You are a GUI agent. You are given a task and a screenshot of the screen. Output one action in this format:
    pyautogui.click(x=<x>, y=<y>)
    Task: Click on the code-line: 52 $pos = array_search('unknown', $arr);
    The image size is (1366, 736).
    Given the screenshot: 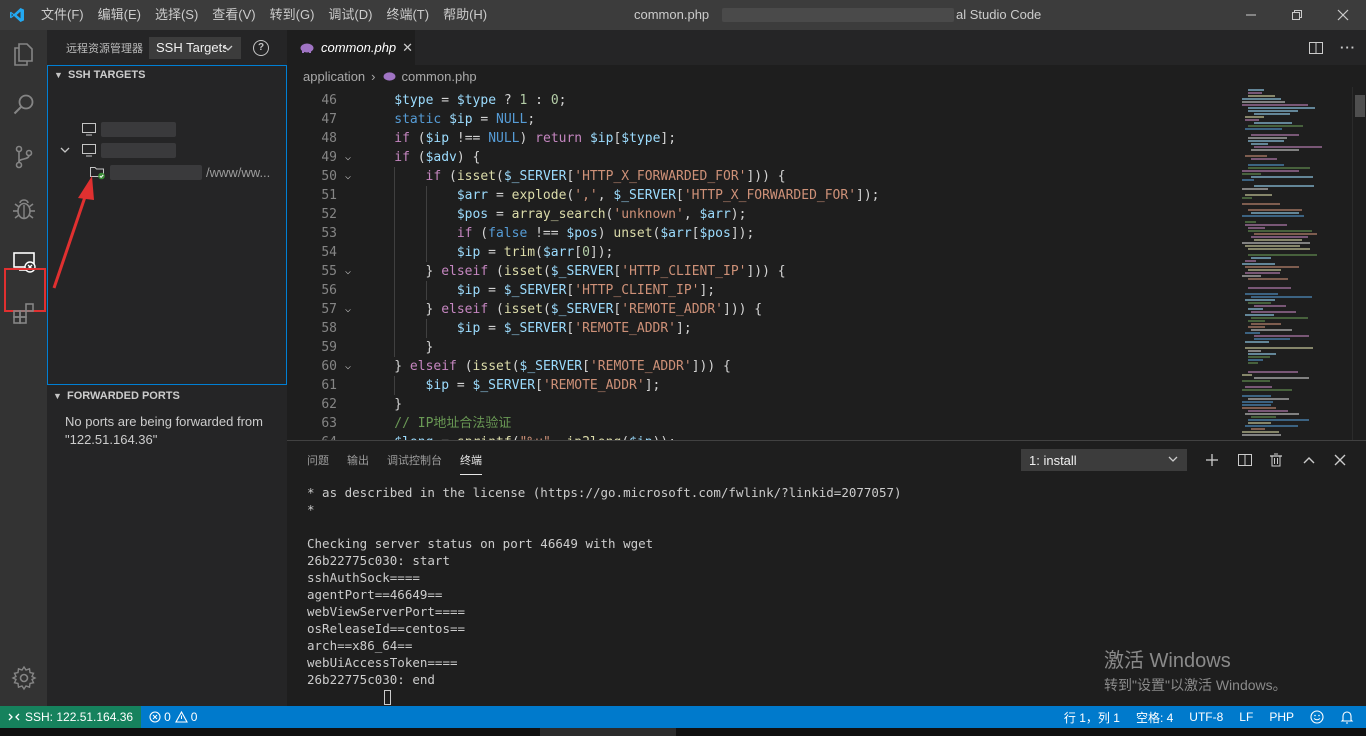 What is the action you would take?
    pyautogui.click(x=762, y=214)
    